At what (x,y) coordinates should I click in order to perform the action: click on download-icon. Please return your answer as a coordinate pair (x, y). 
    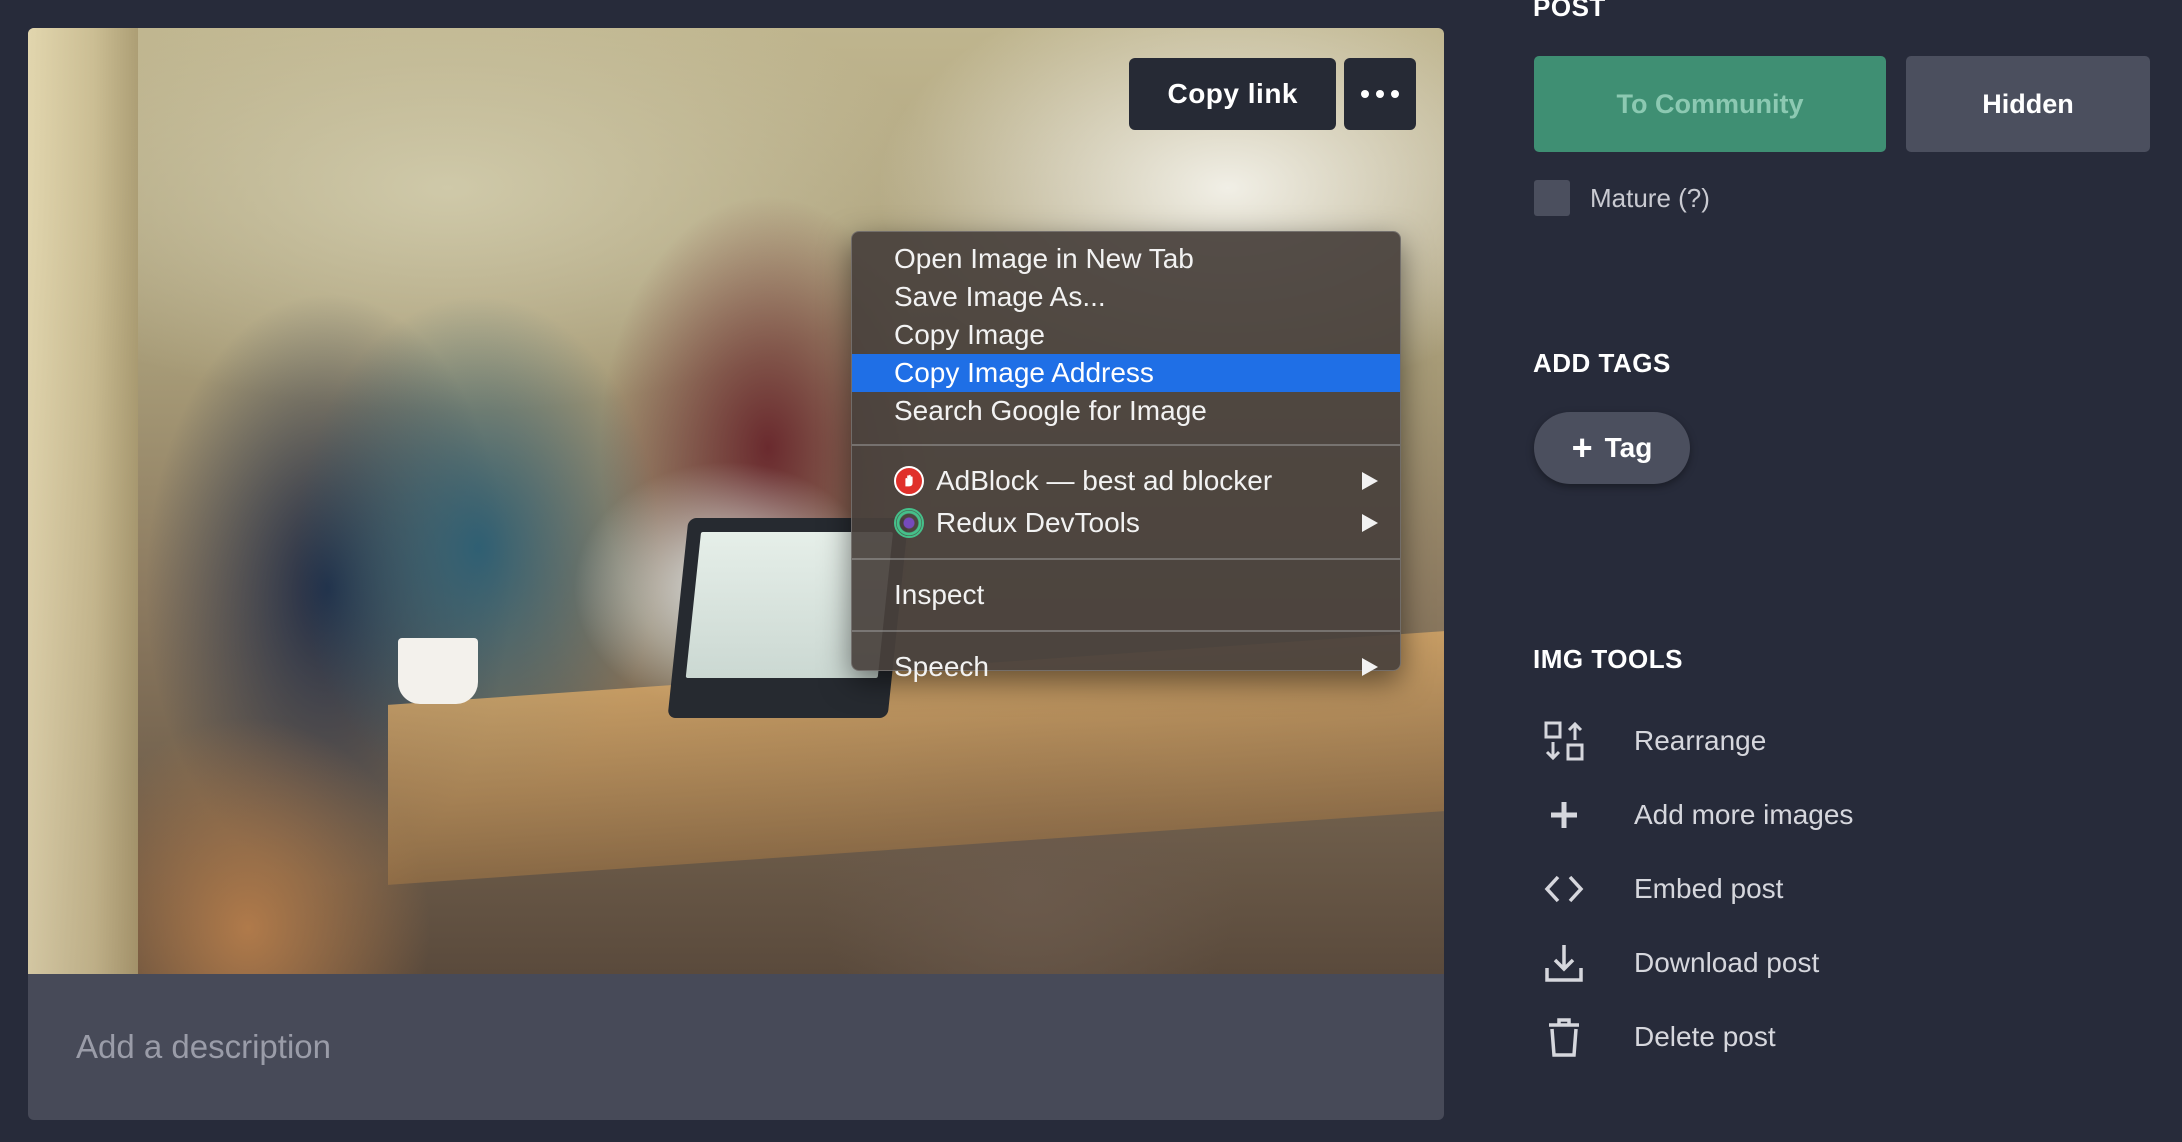
    Looking at the image, I should click on (1564, 963).